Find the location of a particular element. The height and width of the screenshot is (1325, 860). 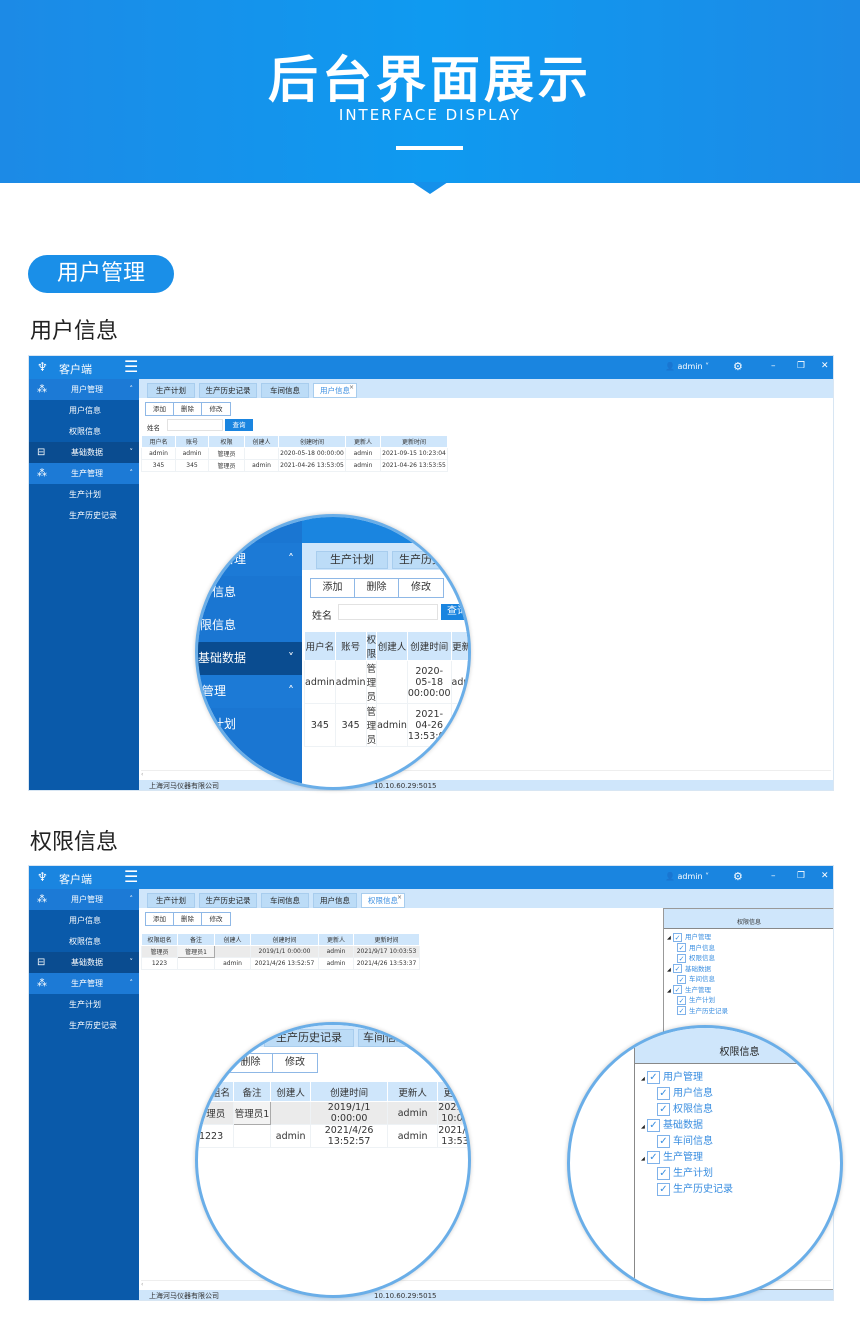

zoomed-tab: 车间信息 is located at coordinates (388, 1038).